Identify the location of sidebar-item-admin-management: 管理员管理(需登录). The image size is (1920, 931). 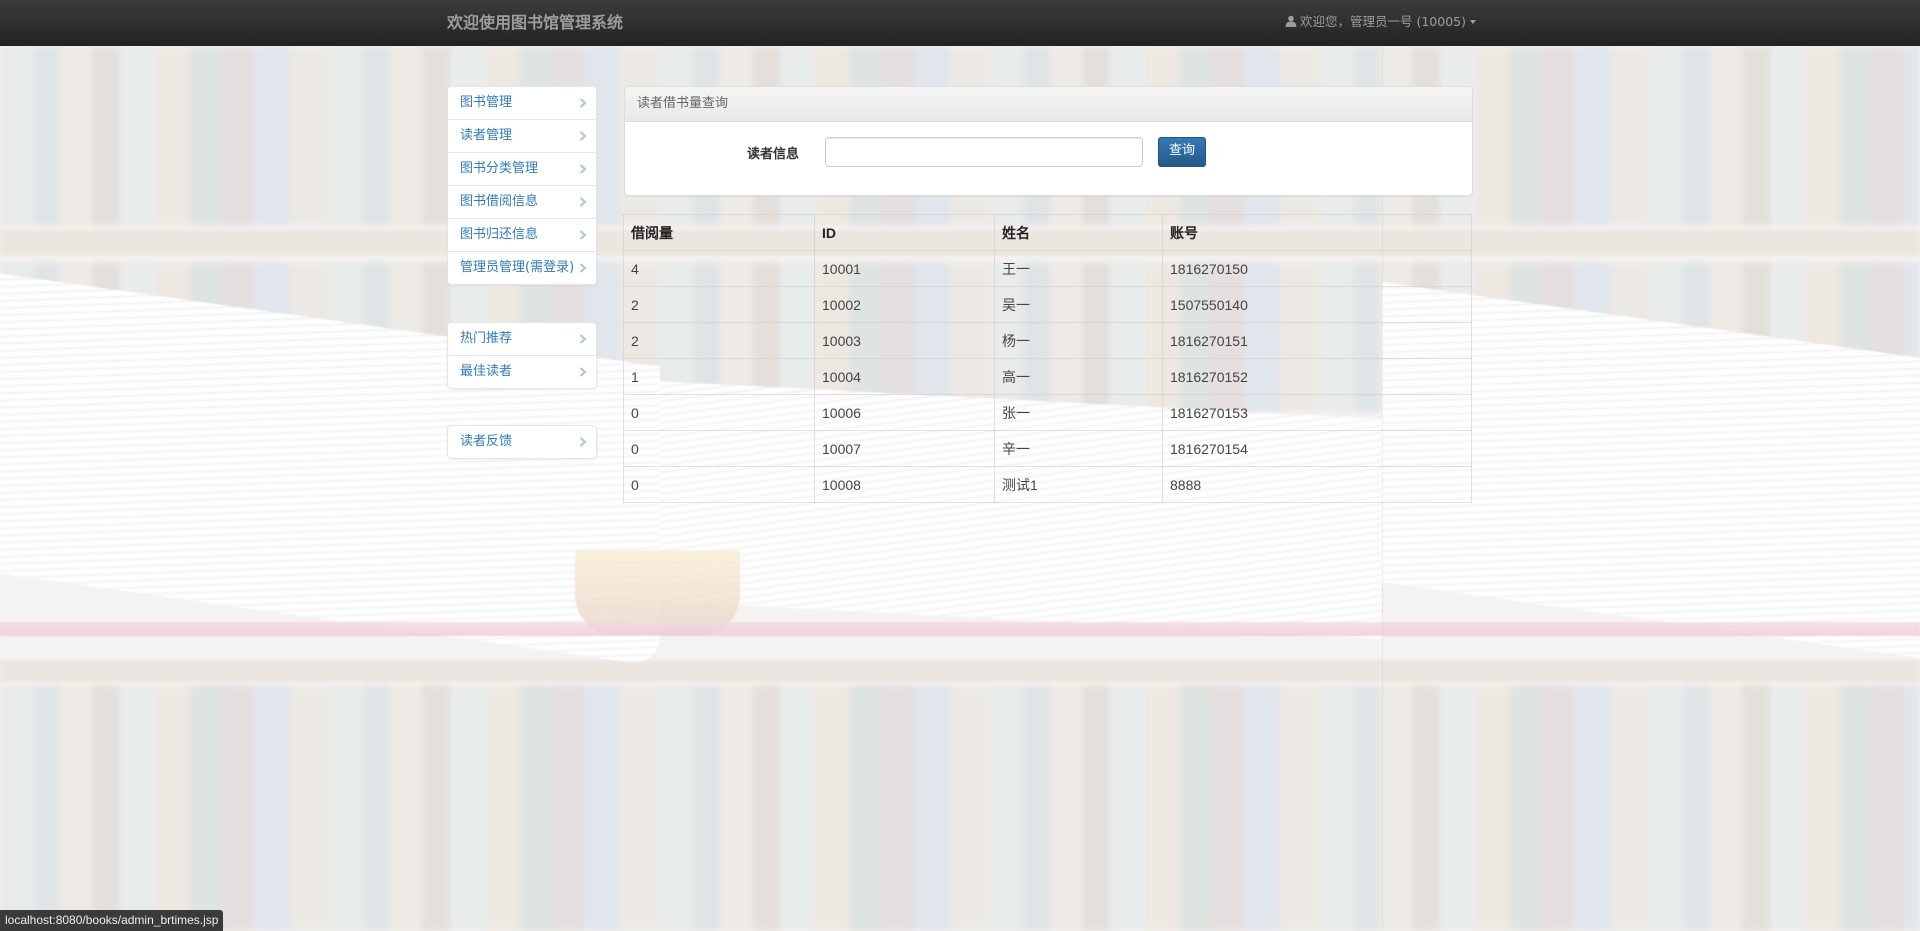
(522, 267).